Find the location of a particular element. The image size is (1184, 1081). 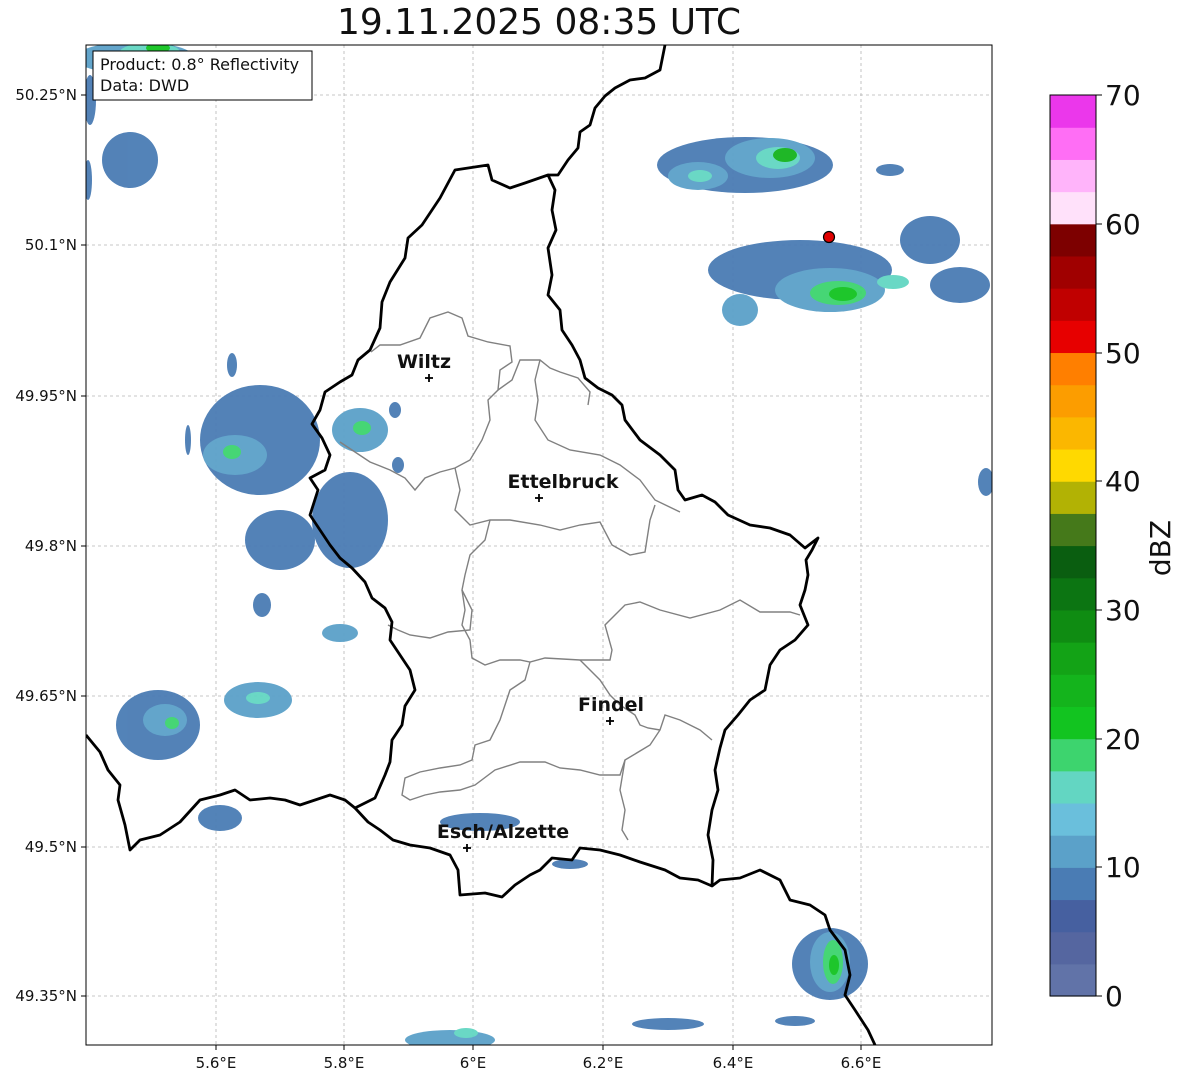

lat-tick-label: 49.95°N is located at coordinates (46, 396).